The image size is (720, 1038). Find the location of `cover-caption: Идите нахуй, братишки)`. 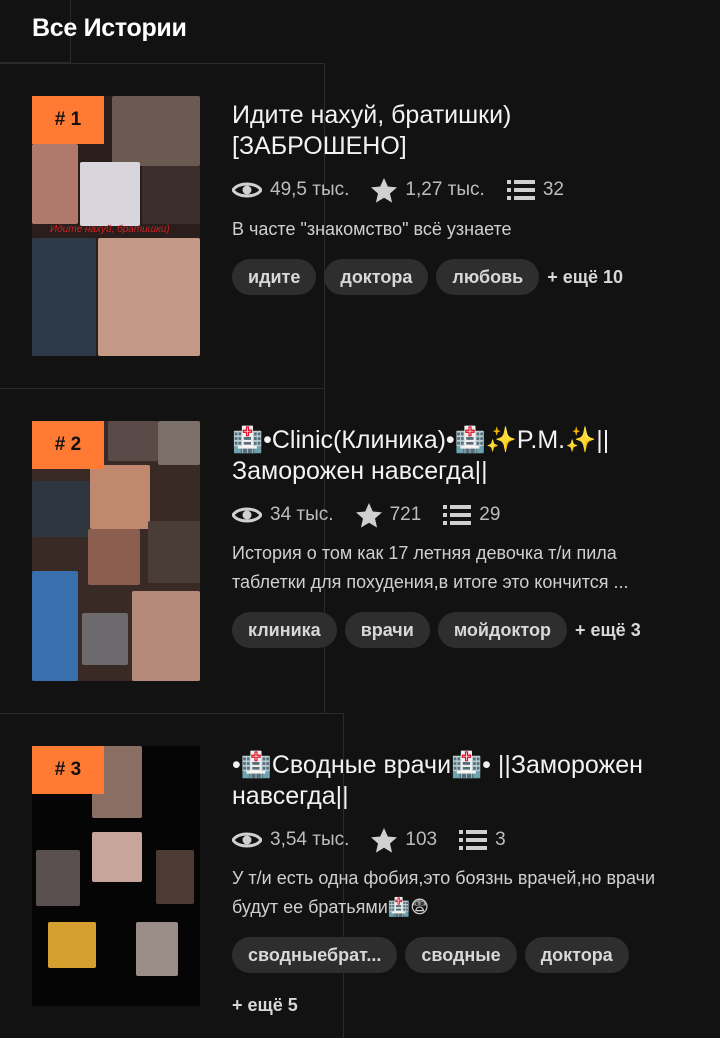

cover-caption: Идите нахуй, братишки) is located at coordinates (110, 229).